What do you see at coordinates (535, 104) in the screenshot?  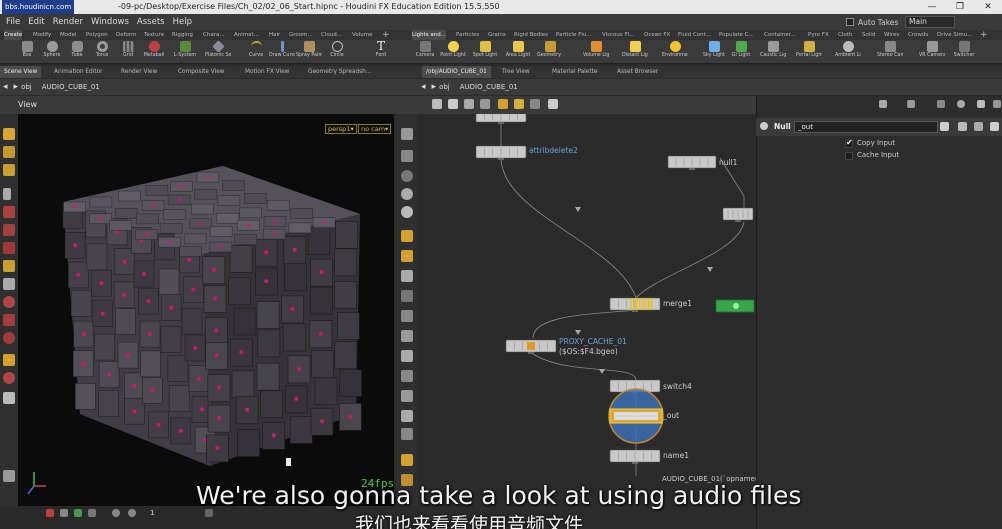 I see `dot-node-icon` at bounding box center [535, 104].